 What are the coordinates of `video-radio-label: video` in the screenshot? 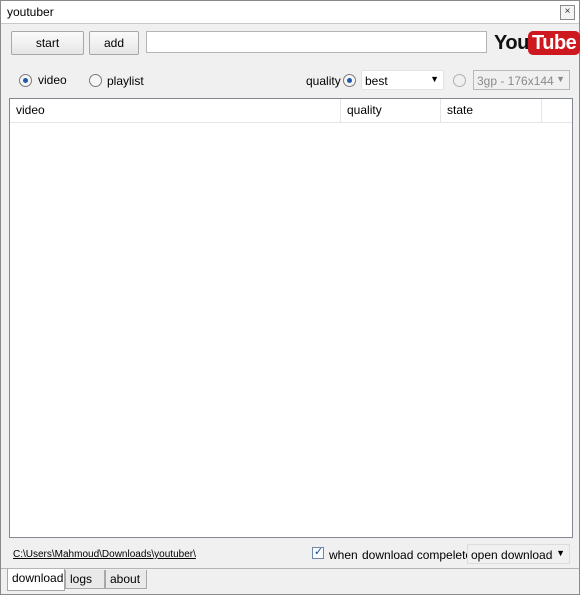 It's located at (52, 80).